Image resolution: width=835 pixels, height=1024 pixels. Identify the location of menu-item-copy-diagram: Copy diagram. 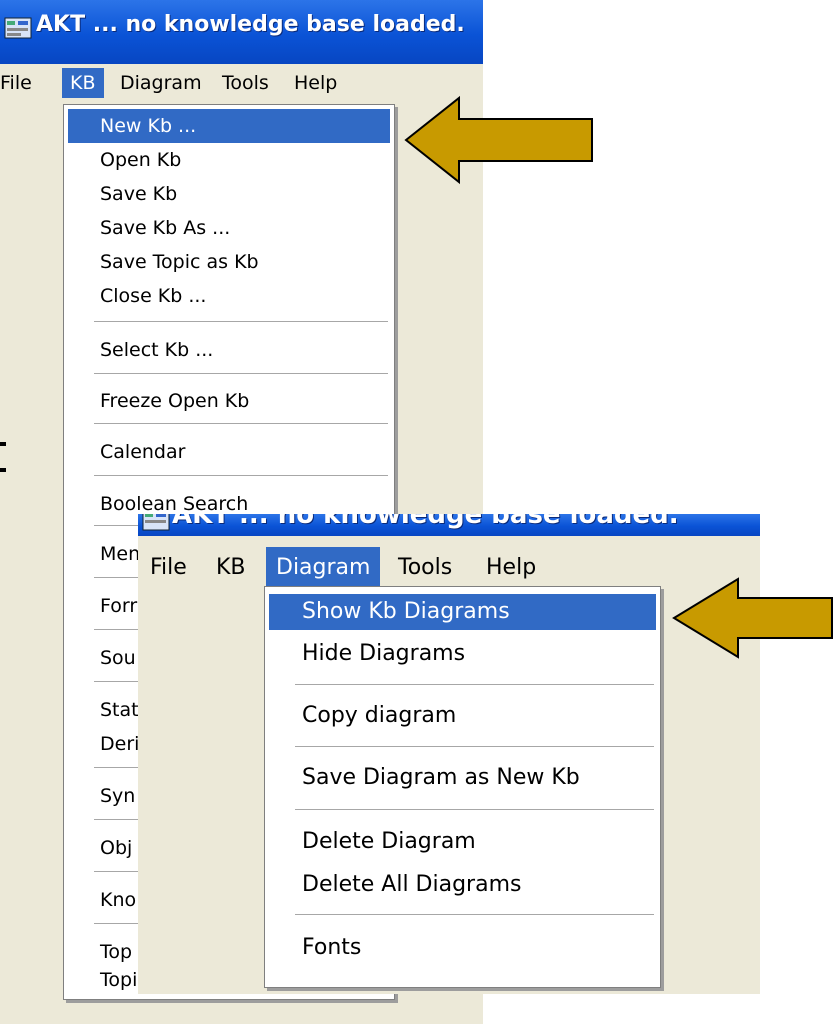
(462, 716).